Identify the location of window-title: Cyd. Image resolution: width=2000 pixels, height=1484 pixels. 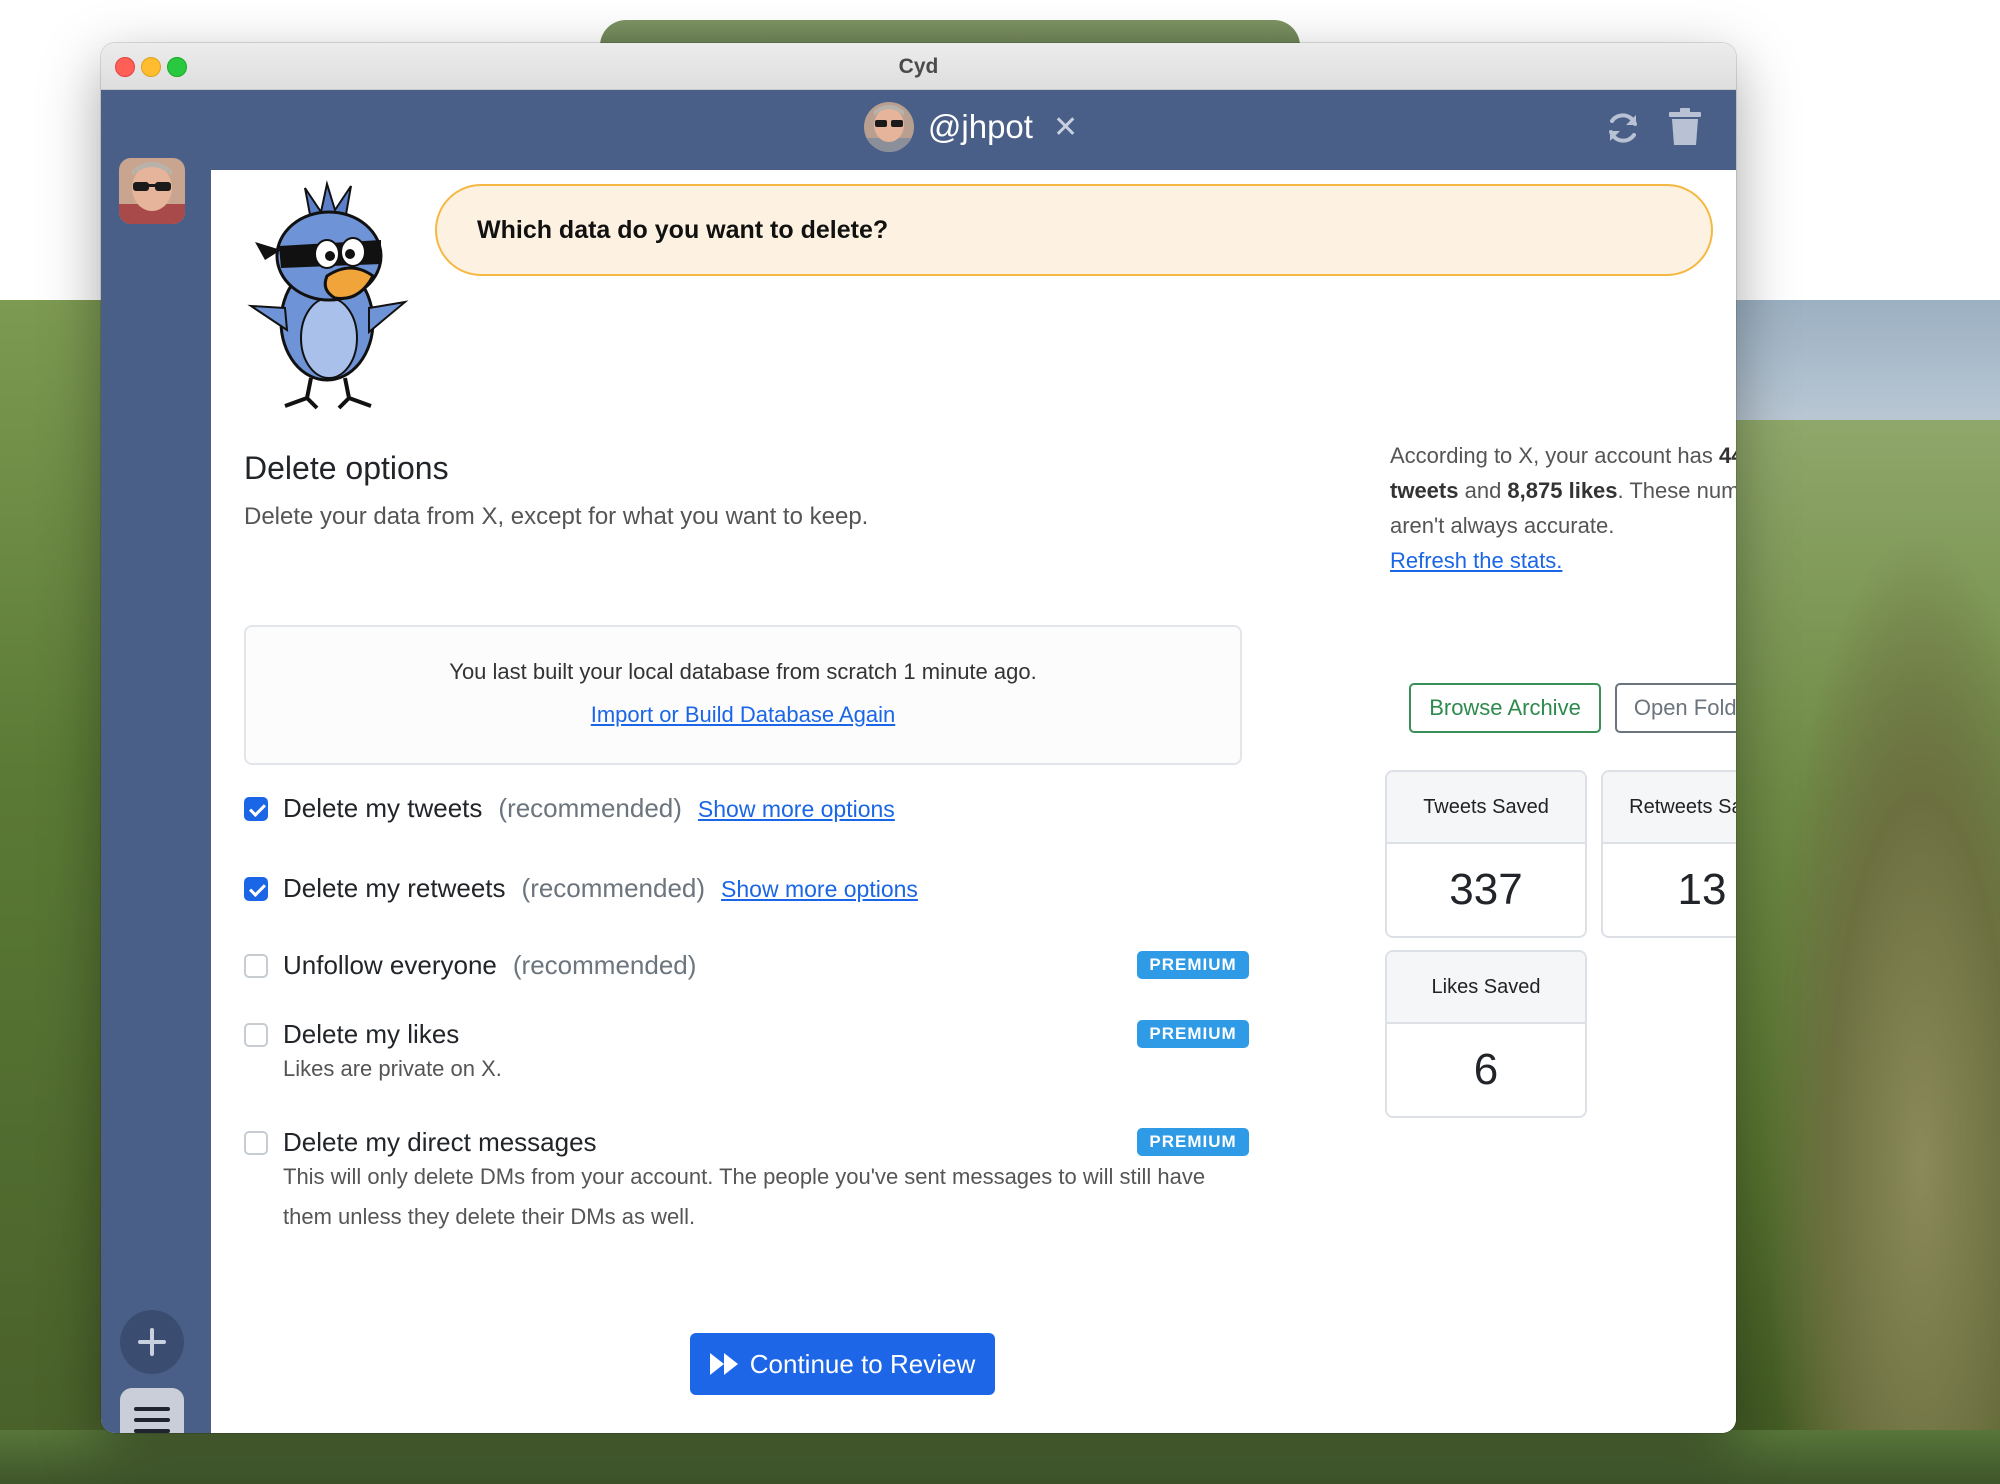
(918, 66).